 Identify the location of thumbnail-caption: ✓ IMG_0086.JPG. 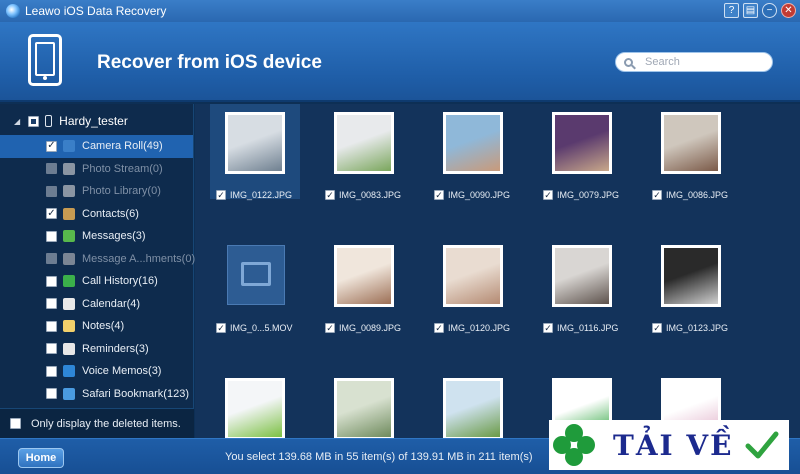
(690, 195).